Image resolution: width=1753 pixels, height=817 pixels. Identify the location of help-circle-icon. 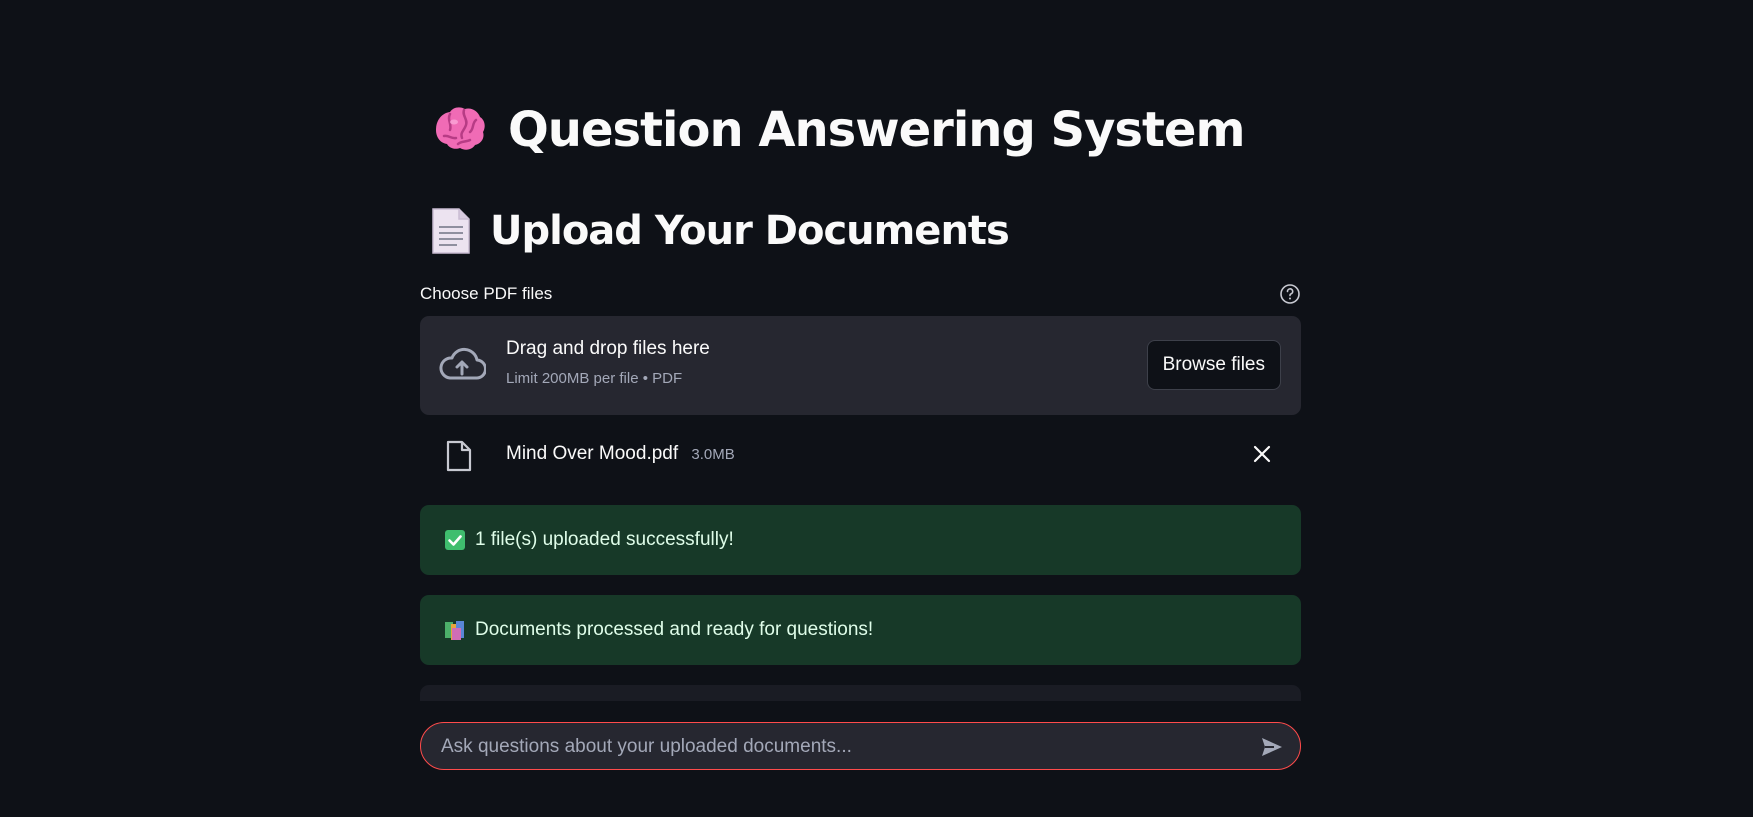
(1290, 294).